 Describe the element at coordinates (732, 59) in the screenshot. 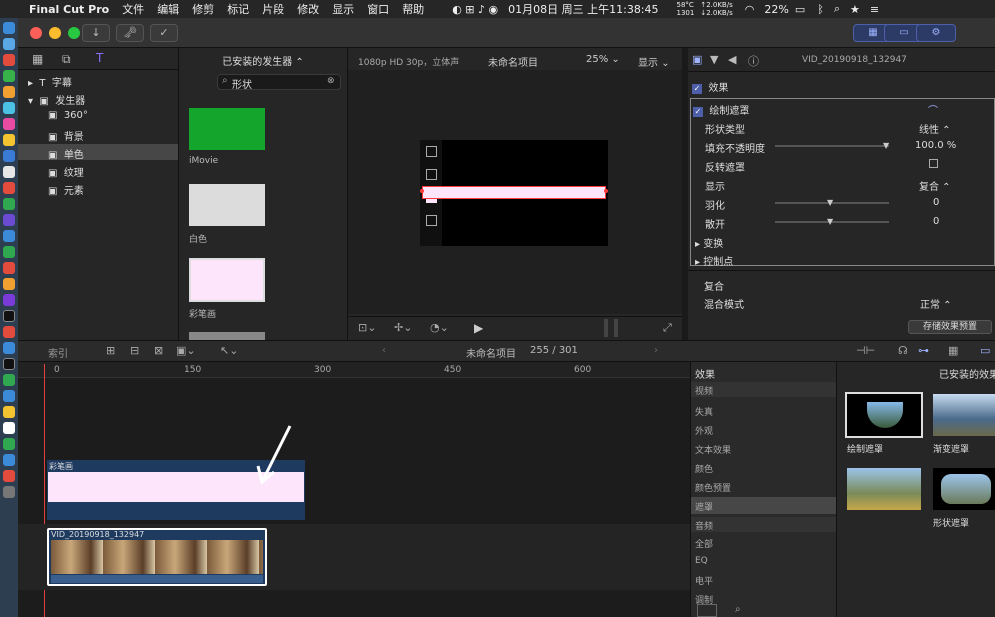

I see `audio-inspector-icon: ◀` at that location.